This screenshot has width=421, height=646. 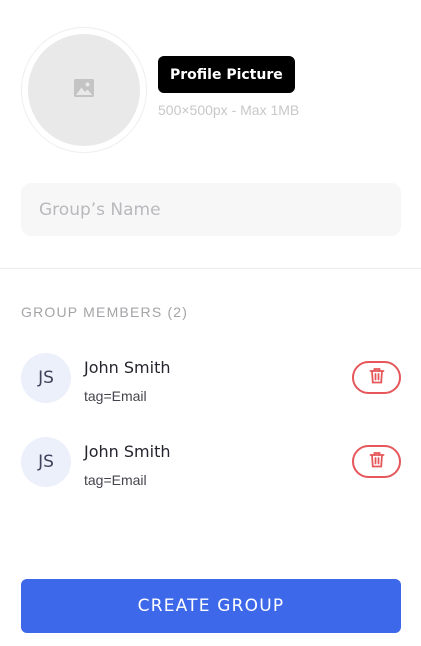 I want to click on profile-picture-frame, so click(x=84, y=90).